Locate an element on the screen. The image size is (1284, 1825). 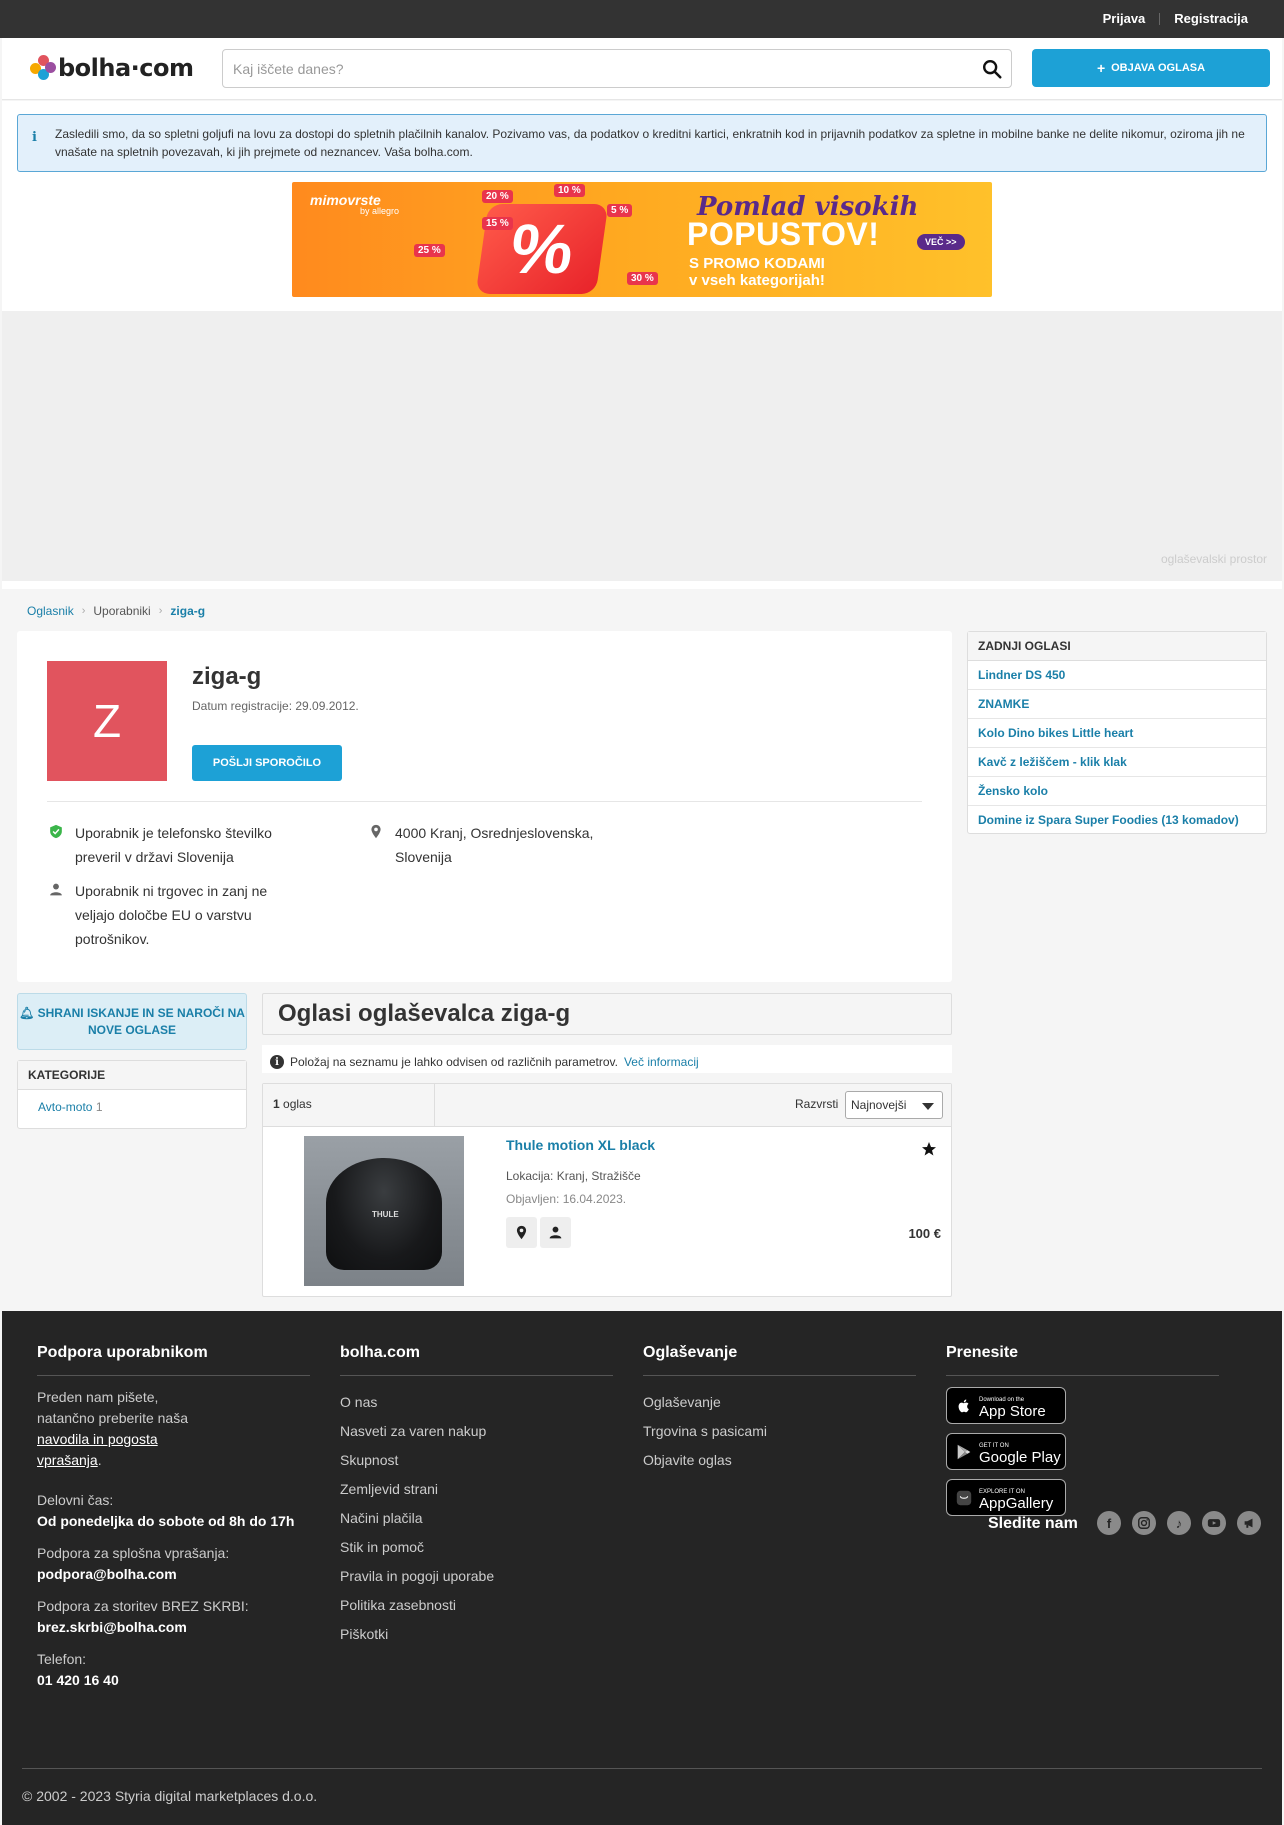
info-icon: i is located at coordinates (277, 1062).